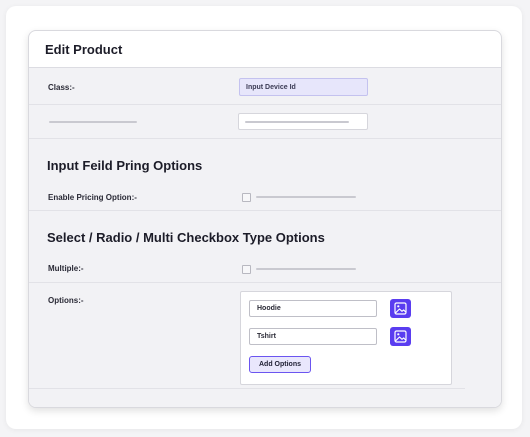 This screenshot has height=437, width=530. I want to click on card-header: Edit Product, so click(265, 49).